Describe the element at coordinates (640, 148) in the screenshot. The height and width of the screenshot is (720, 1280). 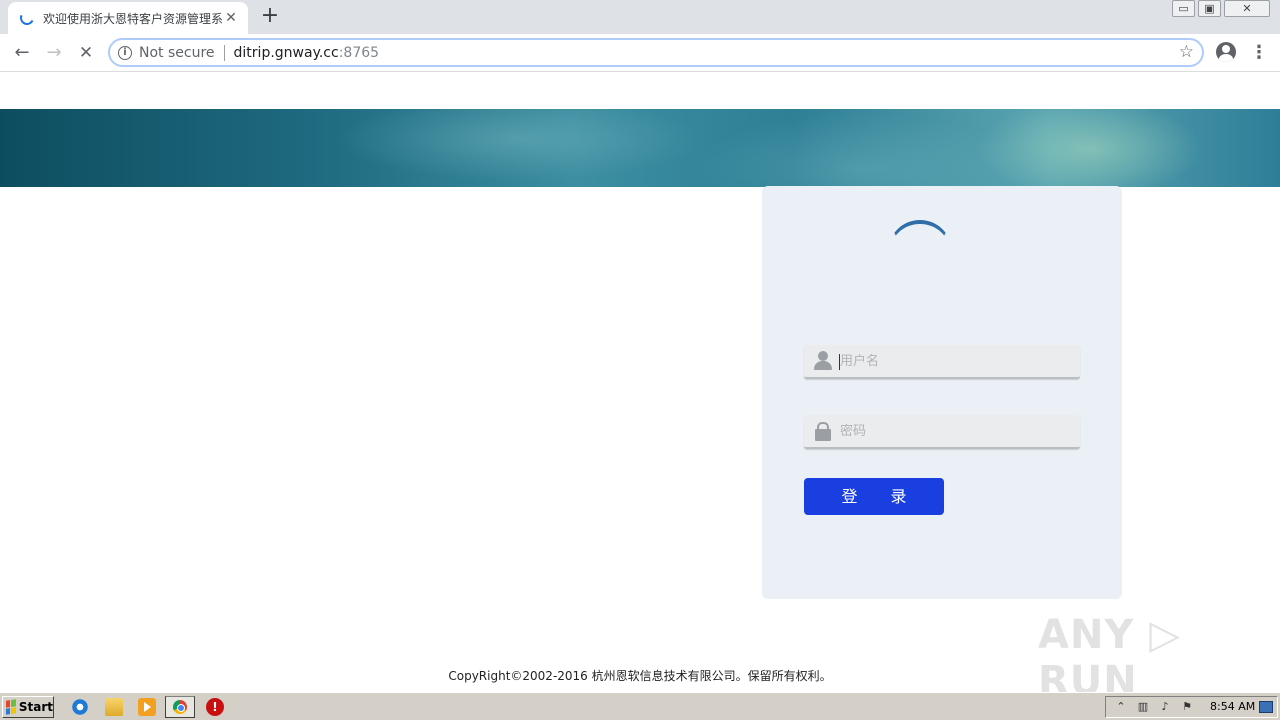
I see `header-banner` at that location.